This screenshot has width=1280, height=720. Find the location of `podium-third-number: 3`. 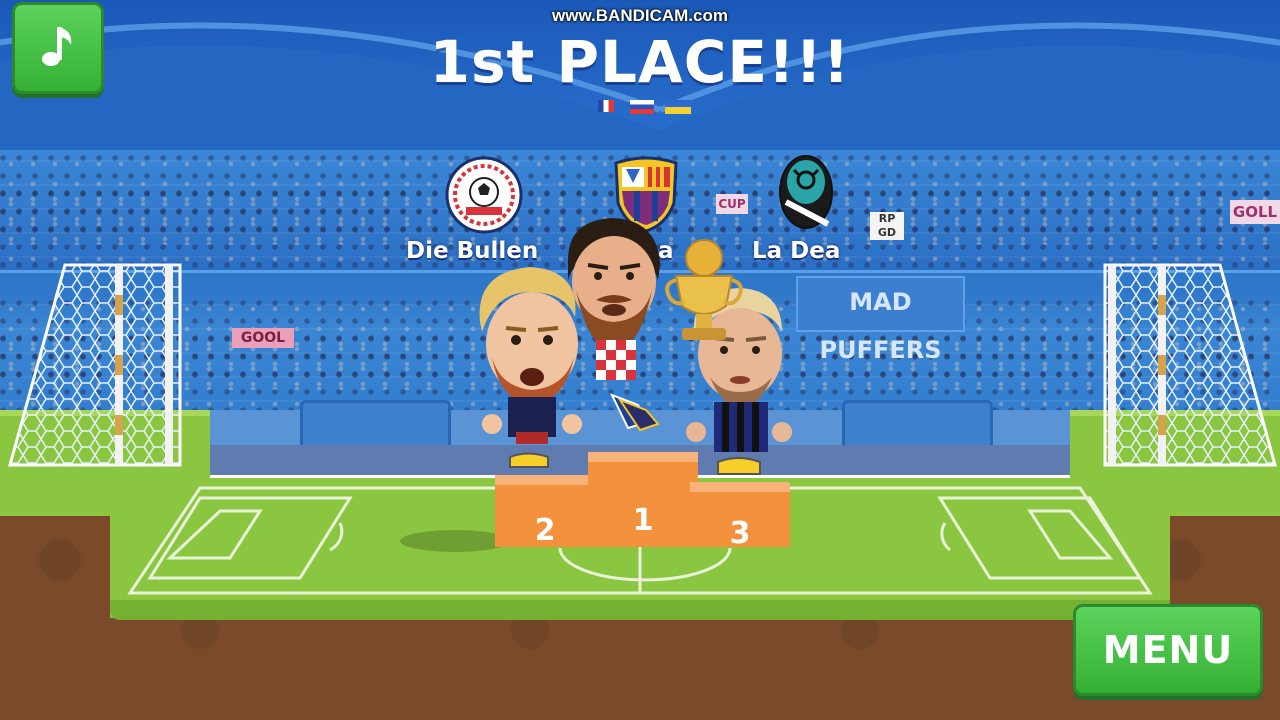

podium-third-number: 3 is located at coordinates (740, 533).